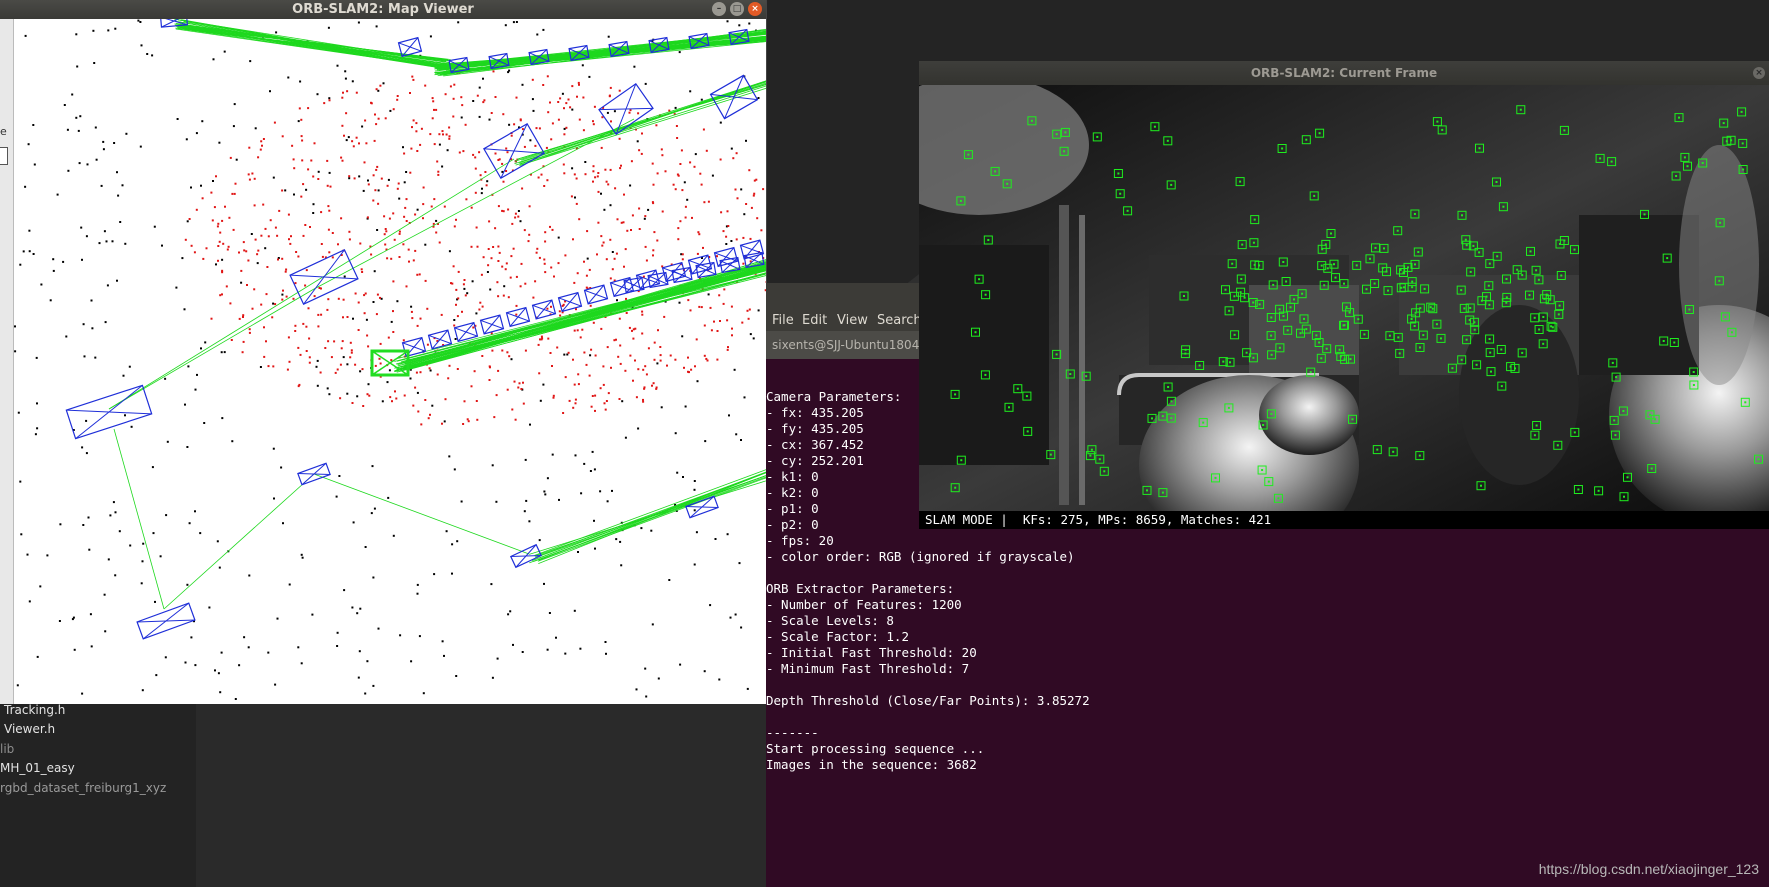 This screenshot has height=887, width=1769. I want to click on menu-view: View, so click(852, 320).